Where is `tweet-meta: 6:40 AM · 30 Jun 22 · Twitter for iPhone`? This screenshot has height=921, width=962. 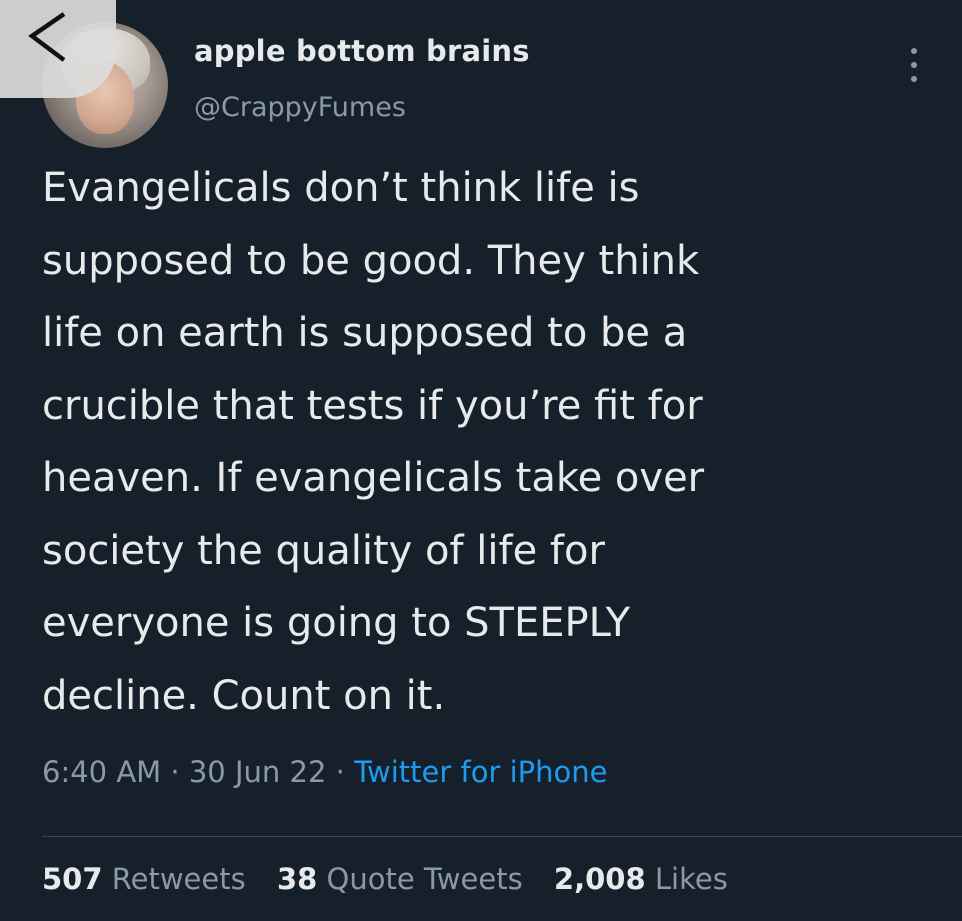
tweet-meta: 6:40 AM · 30 Jun 22 · Twitter for iPhone is located at coordinates (324, 772).